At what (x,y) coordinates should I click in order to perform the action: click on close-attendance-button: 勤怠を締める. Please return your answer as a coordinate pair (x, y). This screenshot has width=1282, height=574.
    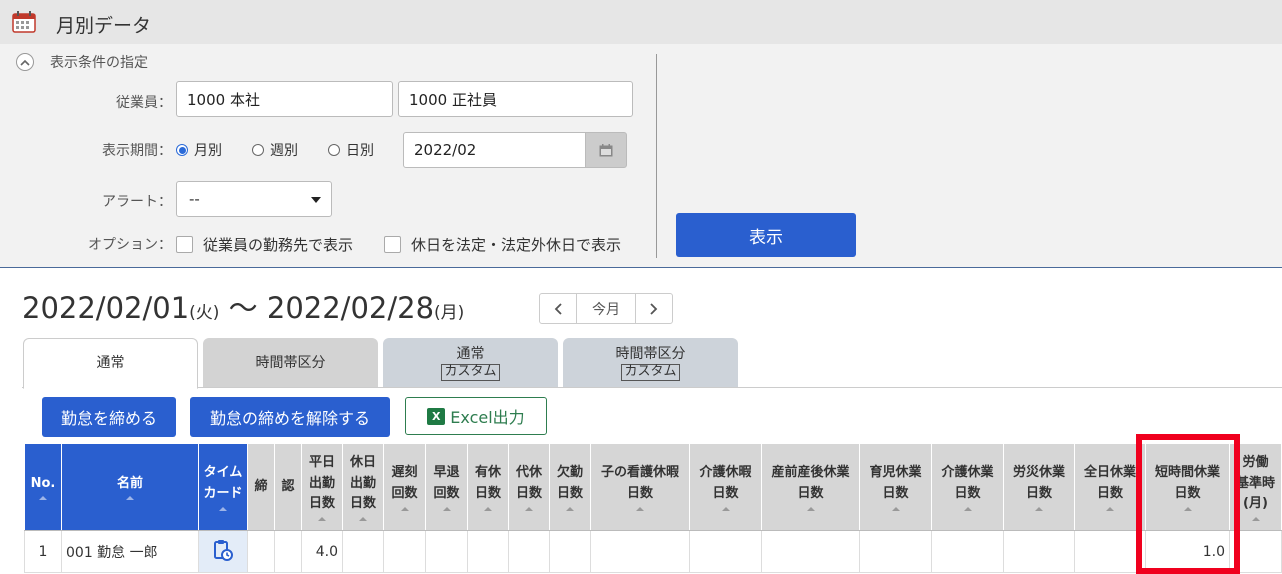
    Looking at the image, I should click on (109, 417).